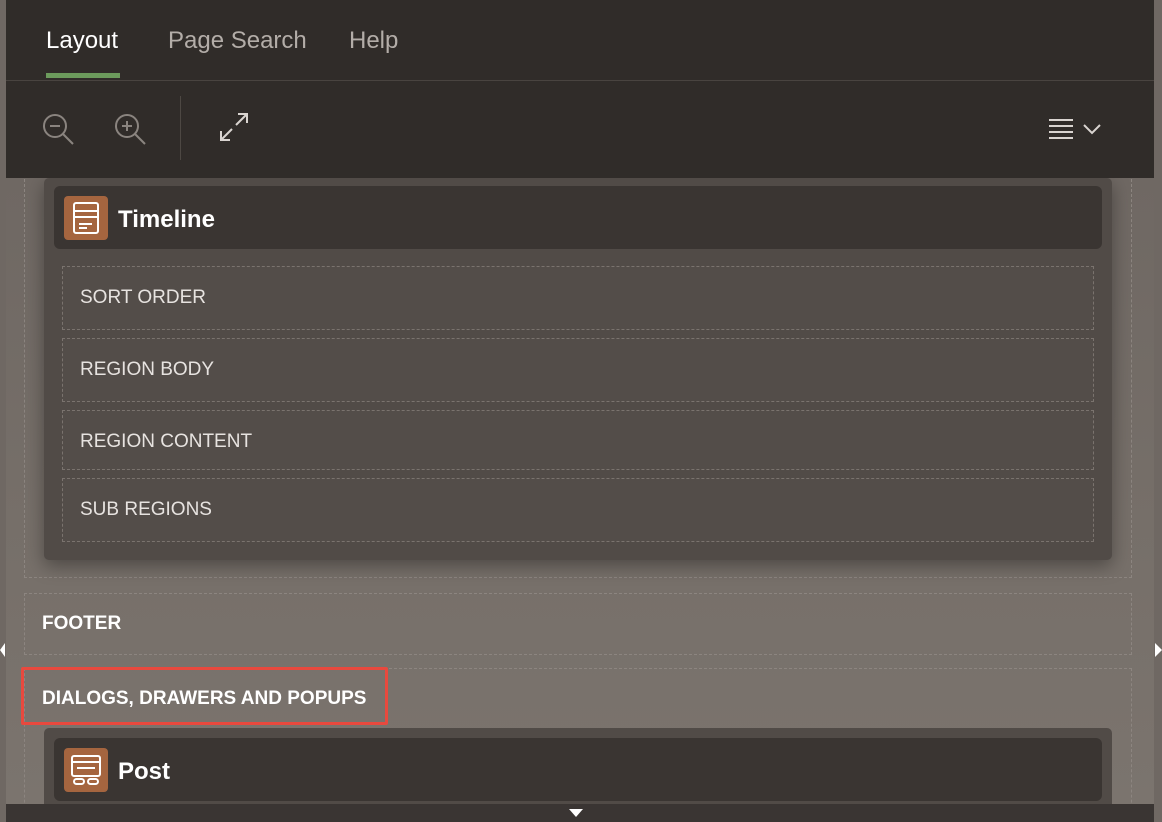 This screenshot has width=1162, height=822. What do you see at coordinates (86, 218) in the screenshot?
I see `region-icon` at bounding box center [86, 218].